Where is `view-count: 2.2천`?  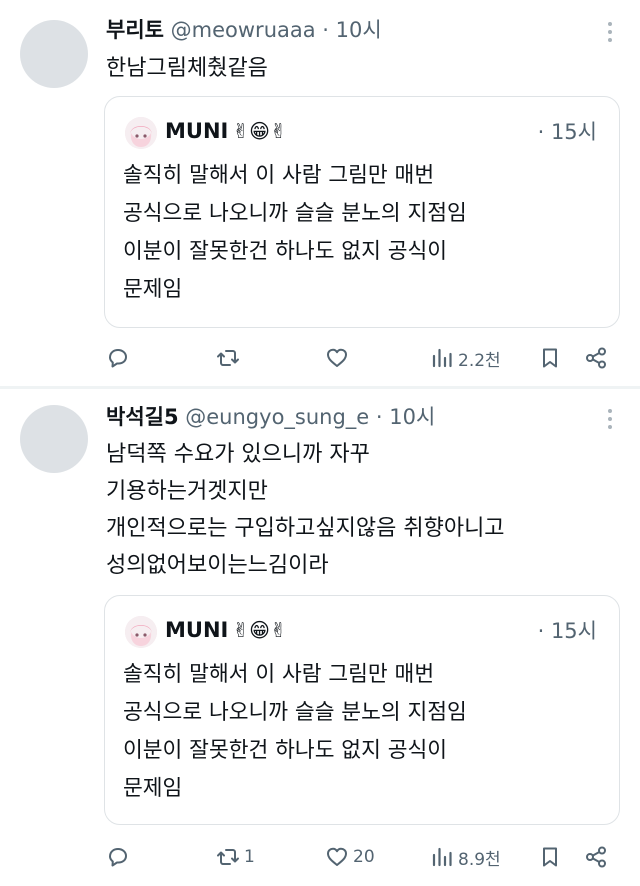
view-count: 2.2천 is located at coordinates (479, 360).